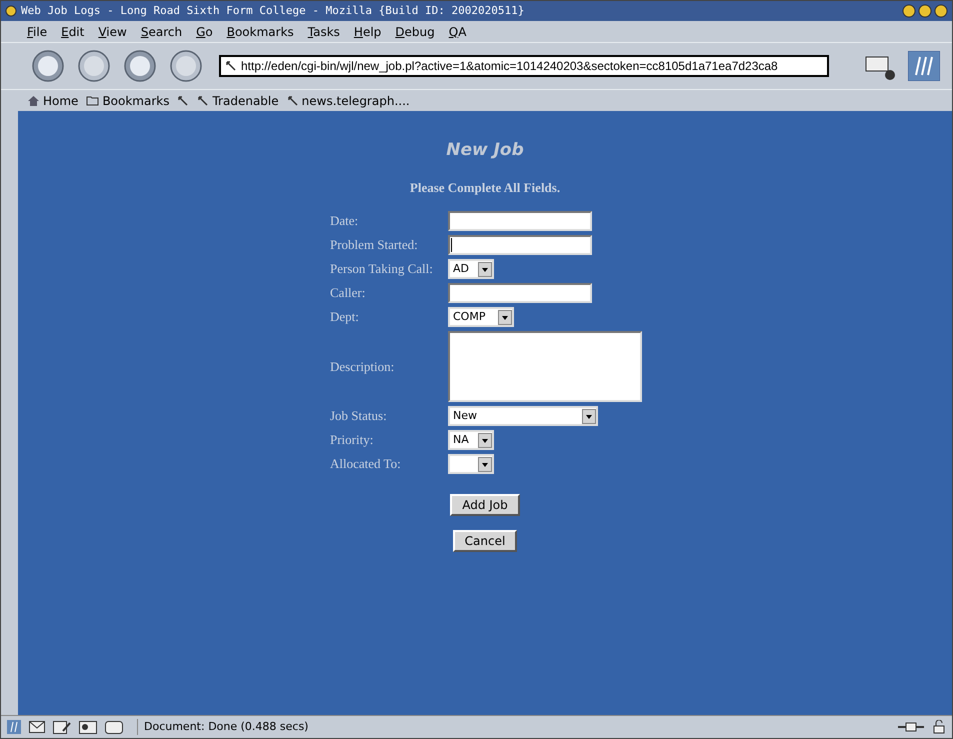 Image resolution: width=953 pixels, height=739 pixels. What do you see at coordinates (52, 101) in the screenshot?
I see `home-button: Home` at bounding box center [52, 101].